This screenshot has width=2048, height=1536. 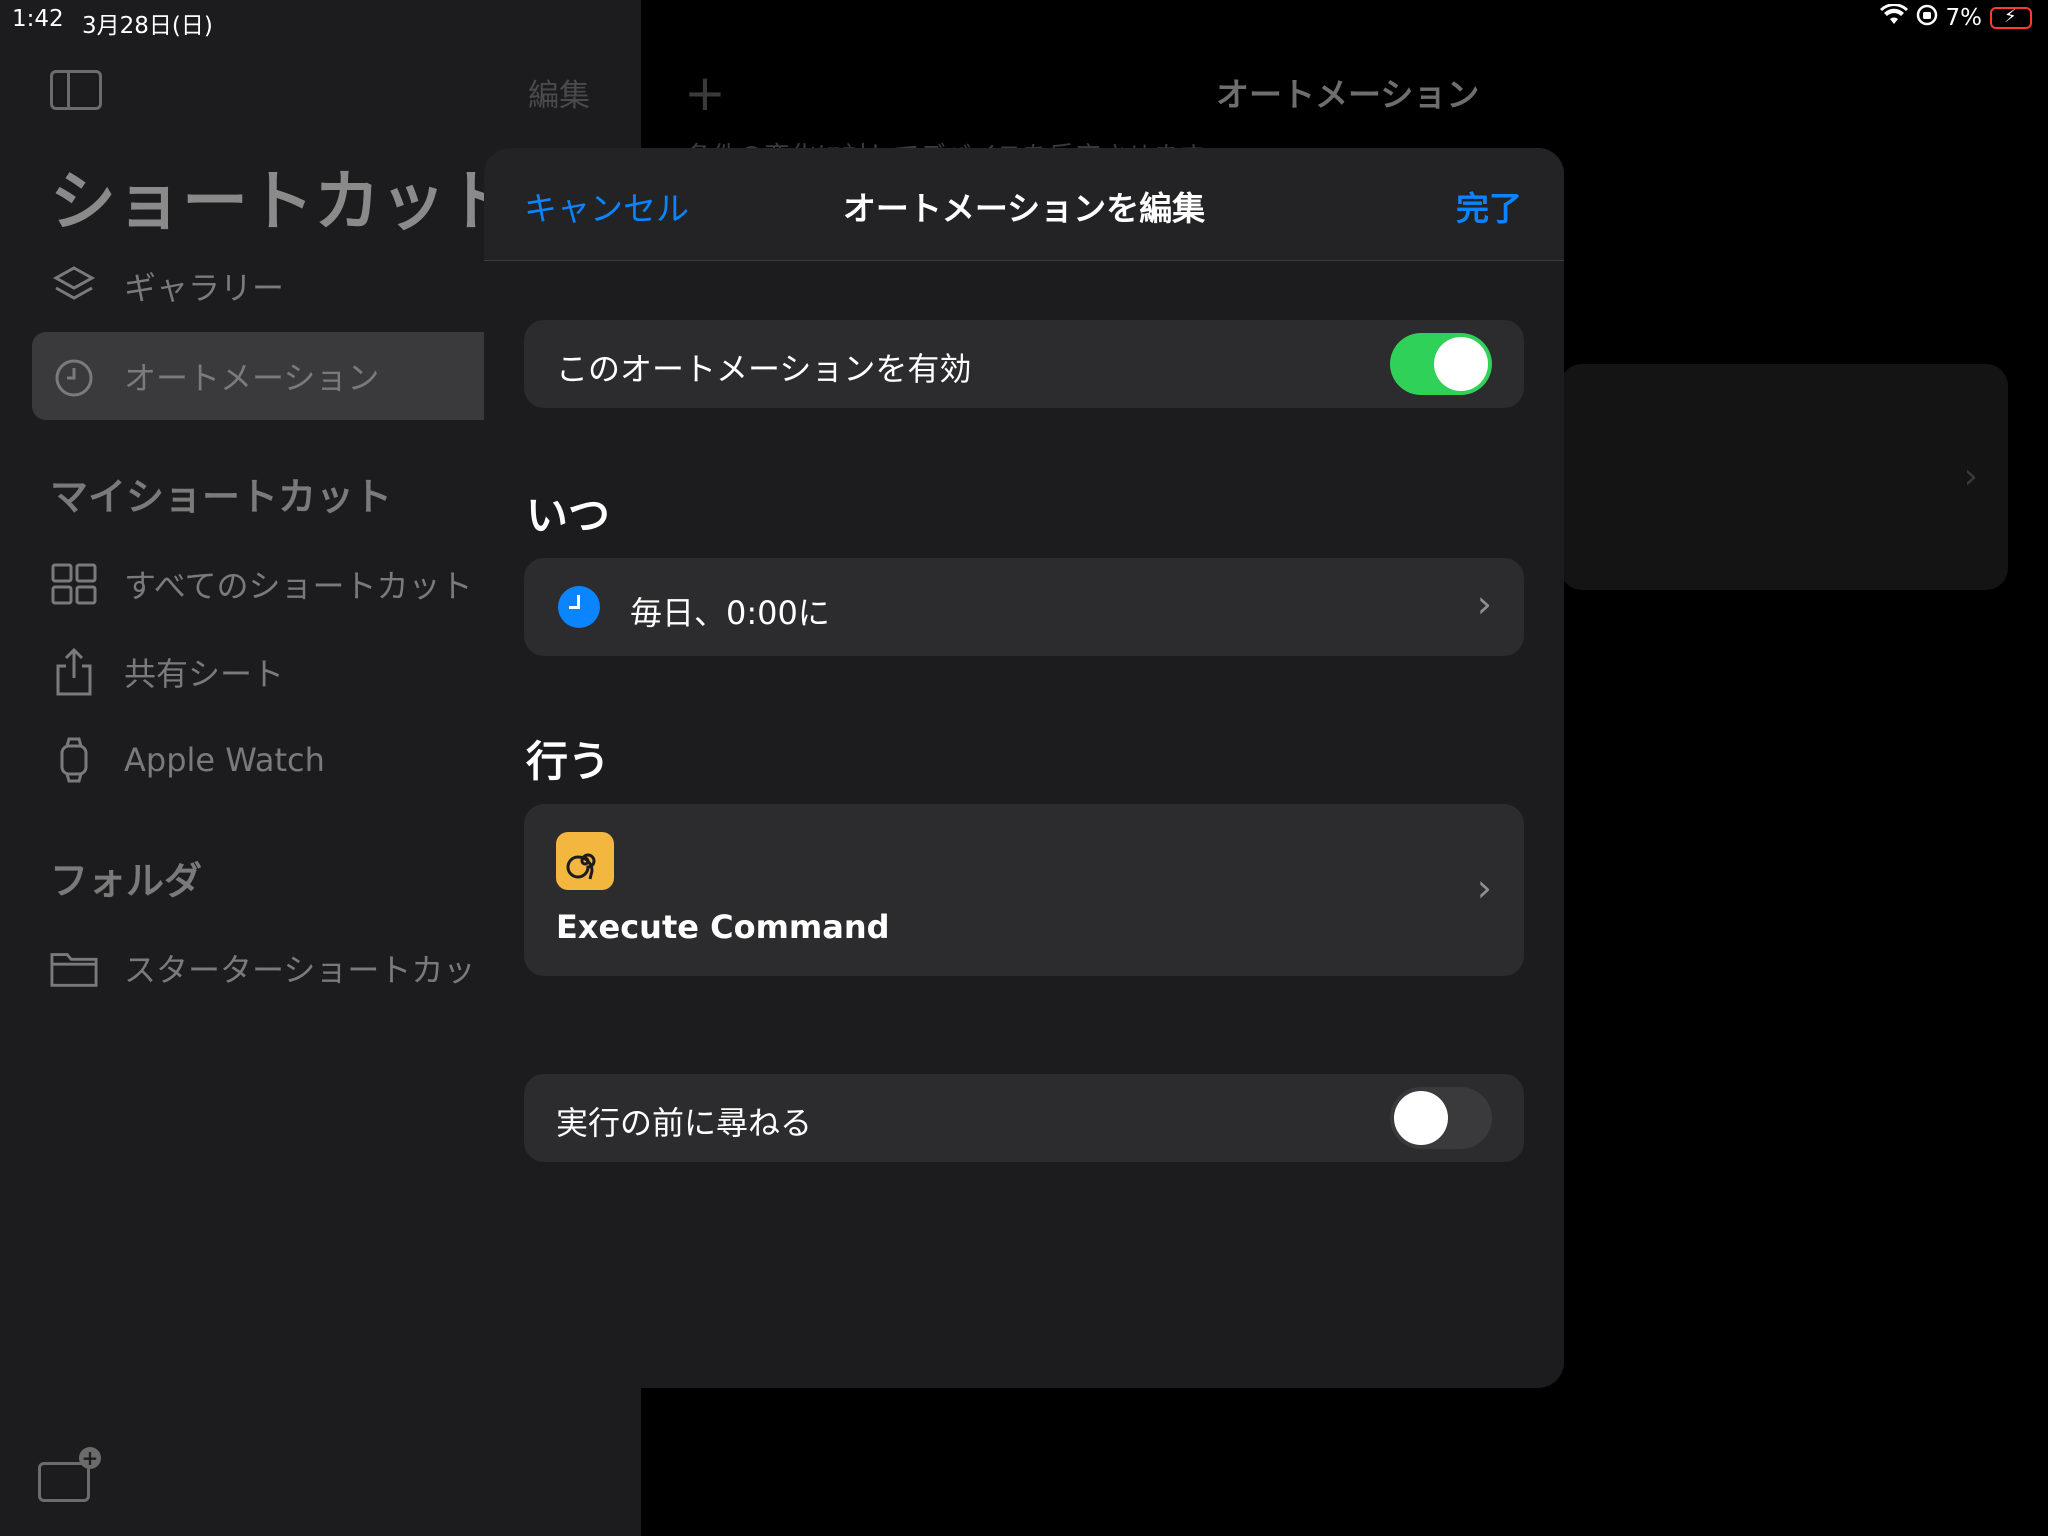 What do you see at coordinates (585, 861) in the screenshot?
I see `spiral-app-icon` at bounding box center [585, 861].